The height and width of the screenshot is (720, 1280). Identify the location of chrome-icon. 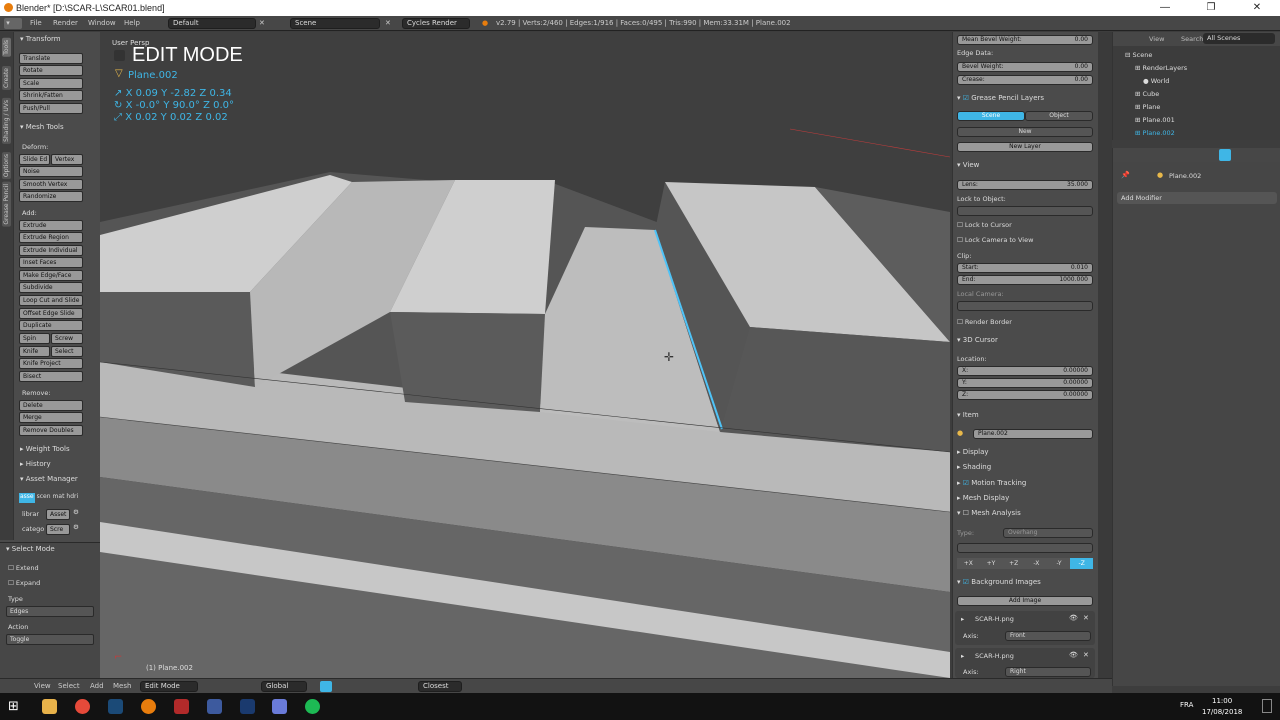
(82, 706).